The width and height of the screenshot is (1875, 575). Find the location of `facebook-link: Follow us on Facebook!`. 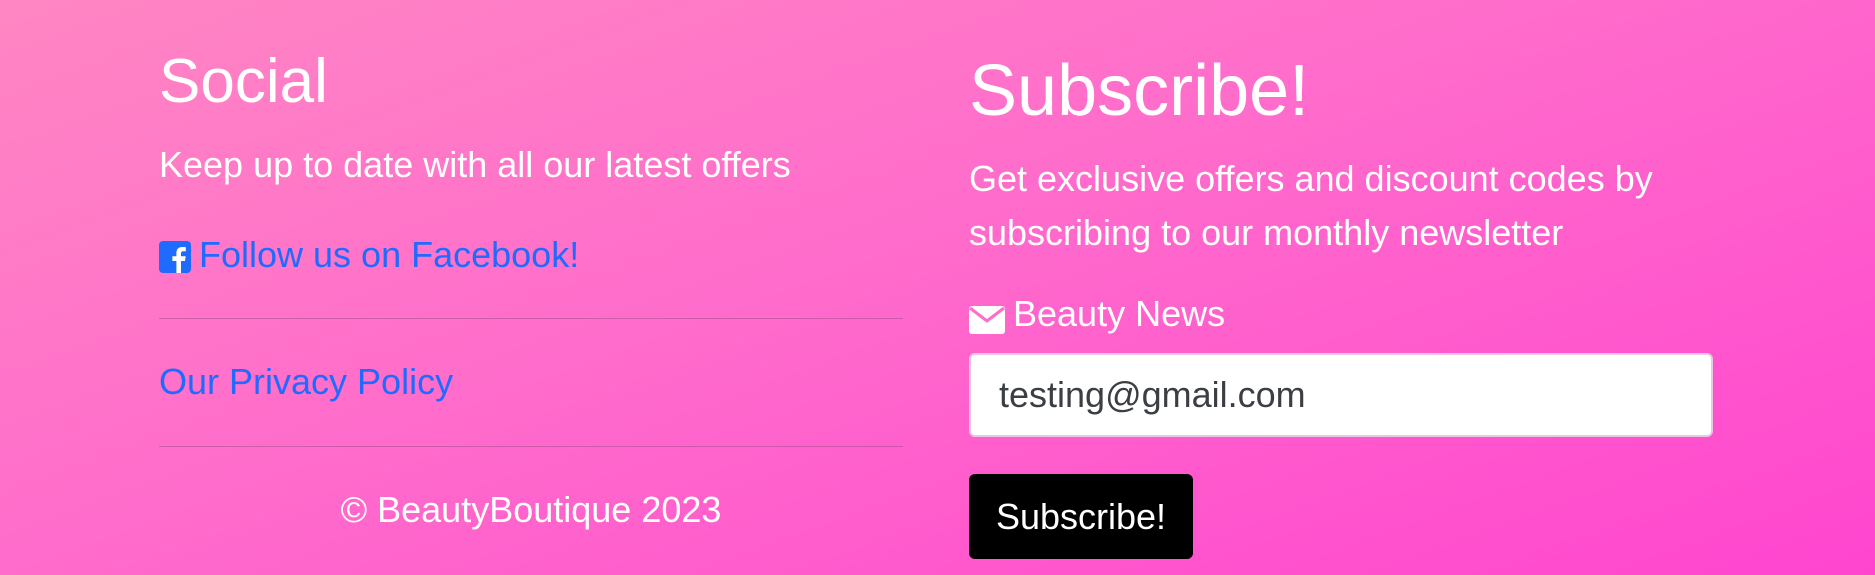

facebook-link: Follow us on Facebook! is located at coordinates (369, 255).